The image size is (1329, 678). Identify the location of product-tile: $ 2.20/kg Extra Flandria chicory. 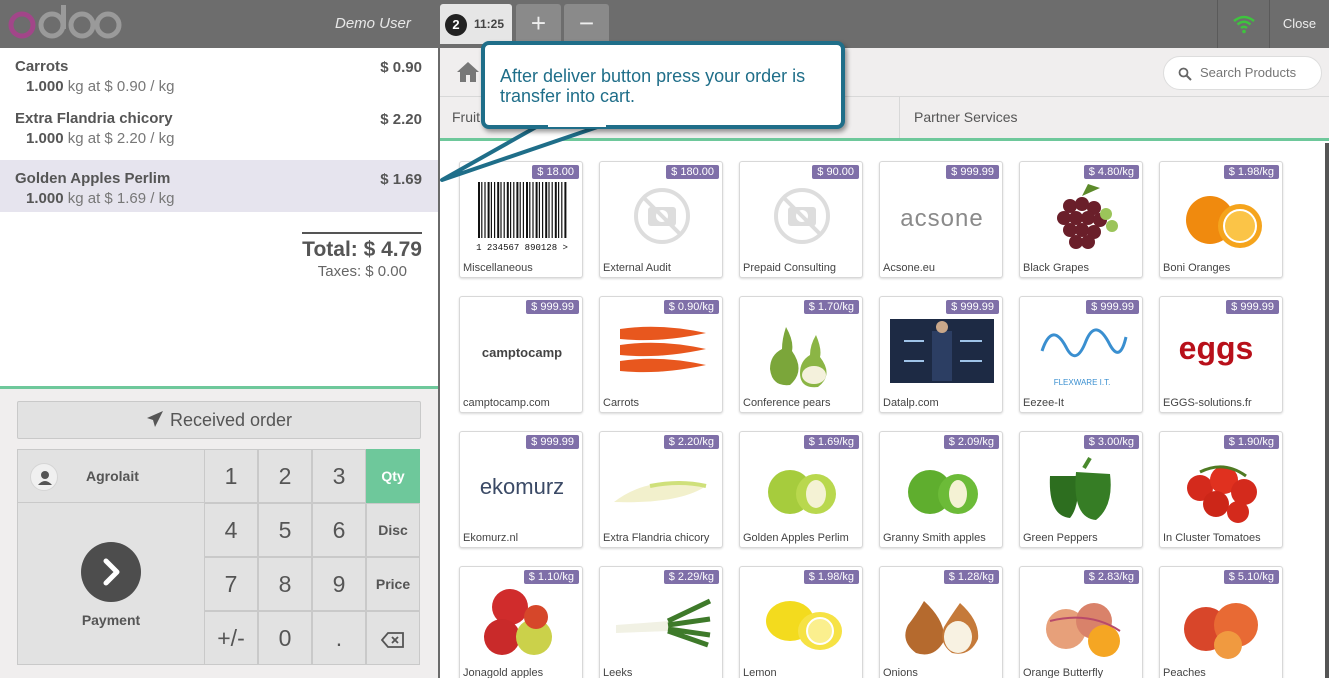
(661, 489).